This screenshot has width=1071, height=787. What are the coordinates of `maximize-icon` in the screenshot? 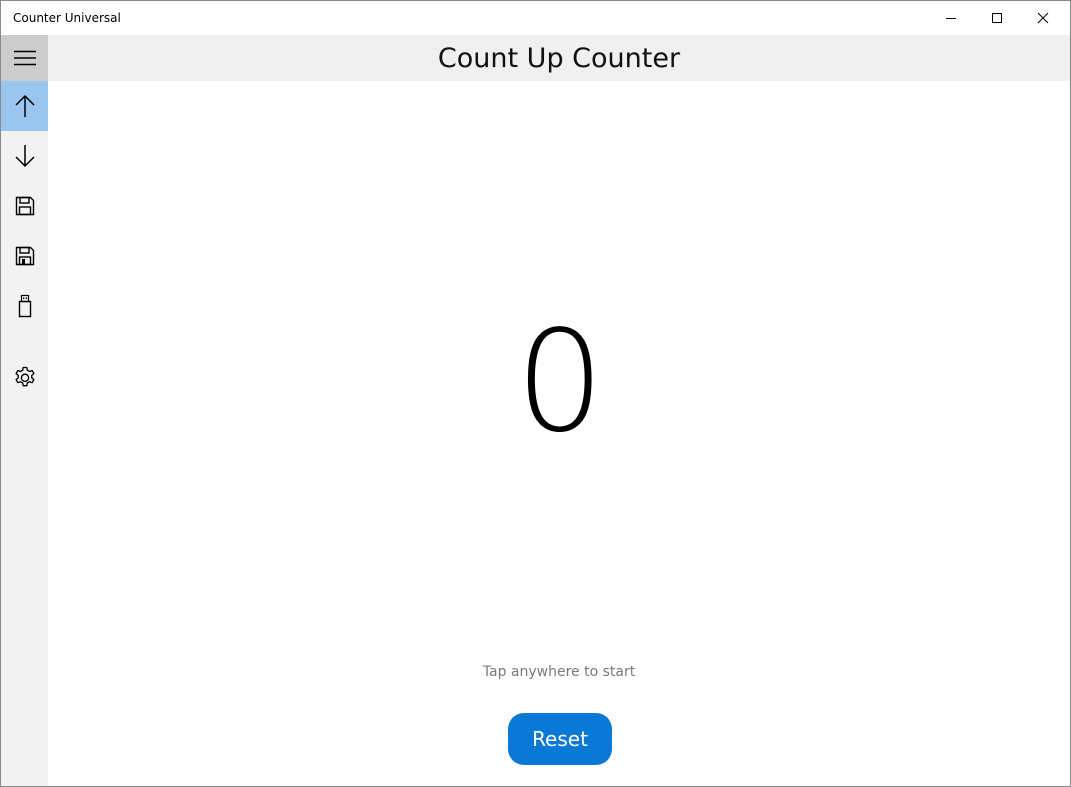 It's located at (997, 18).